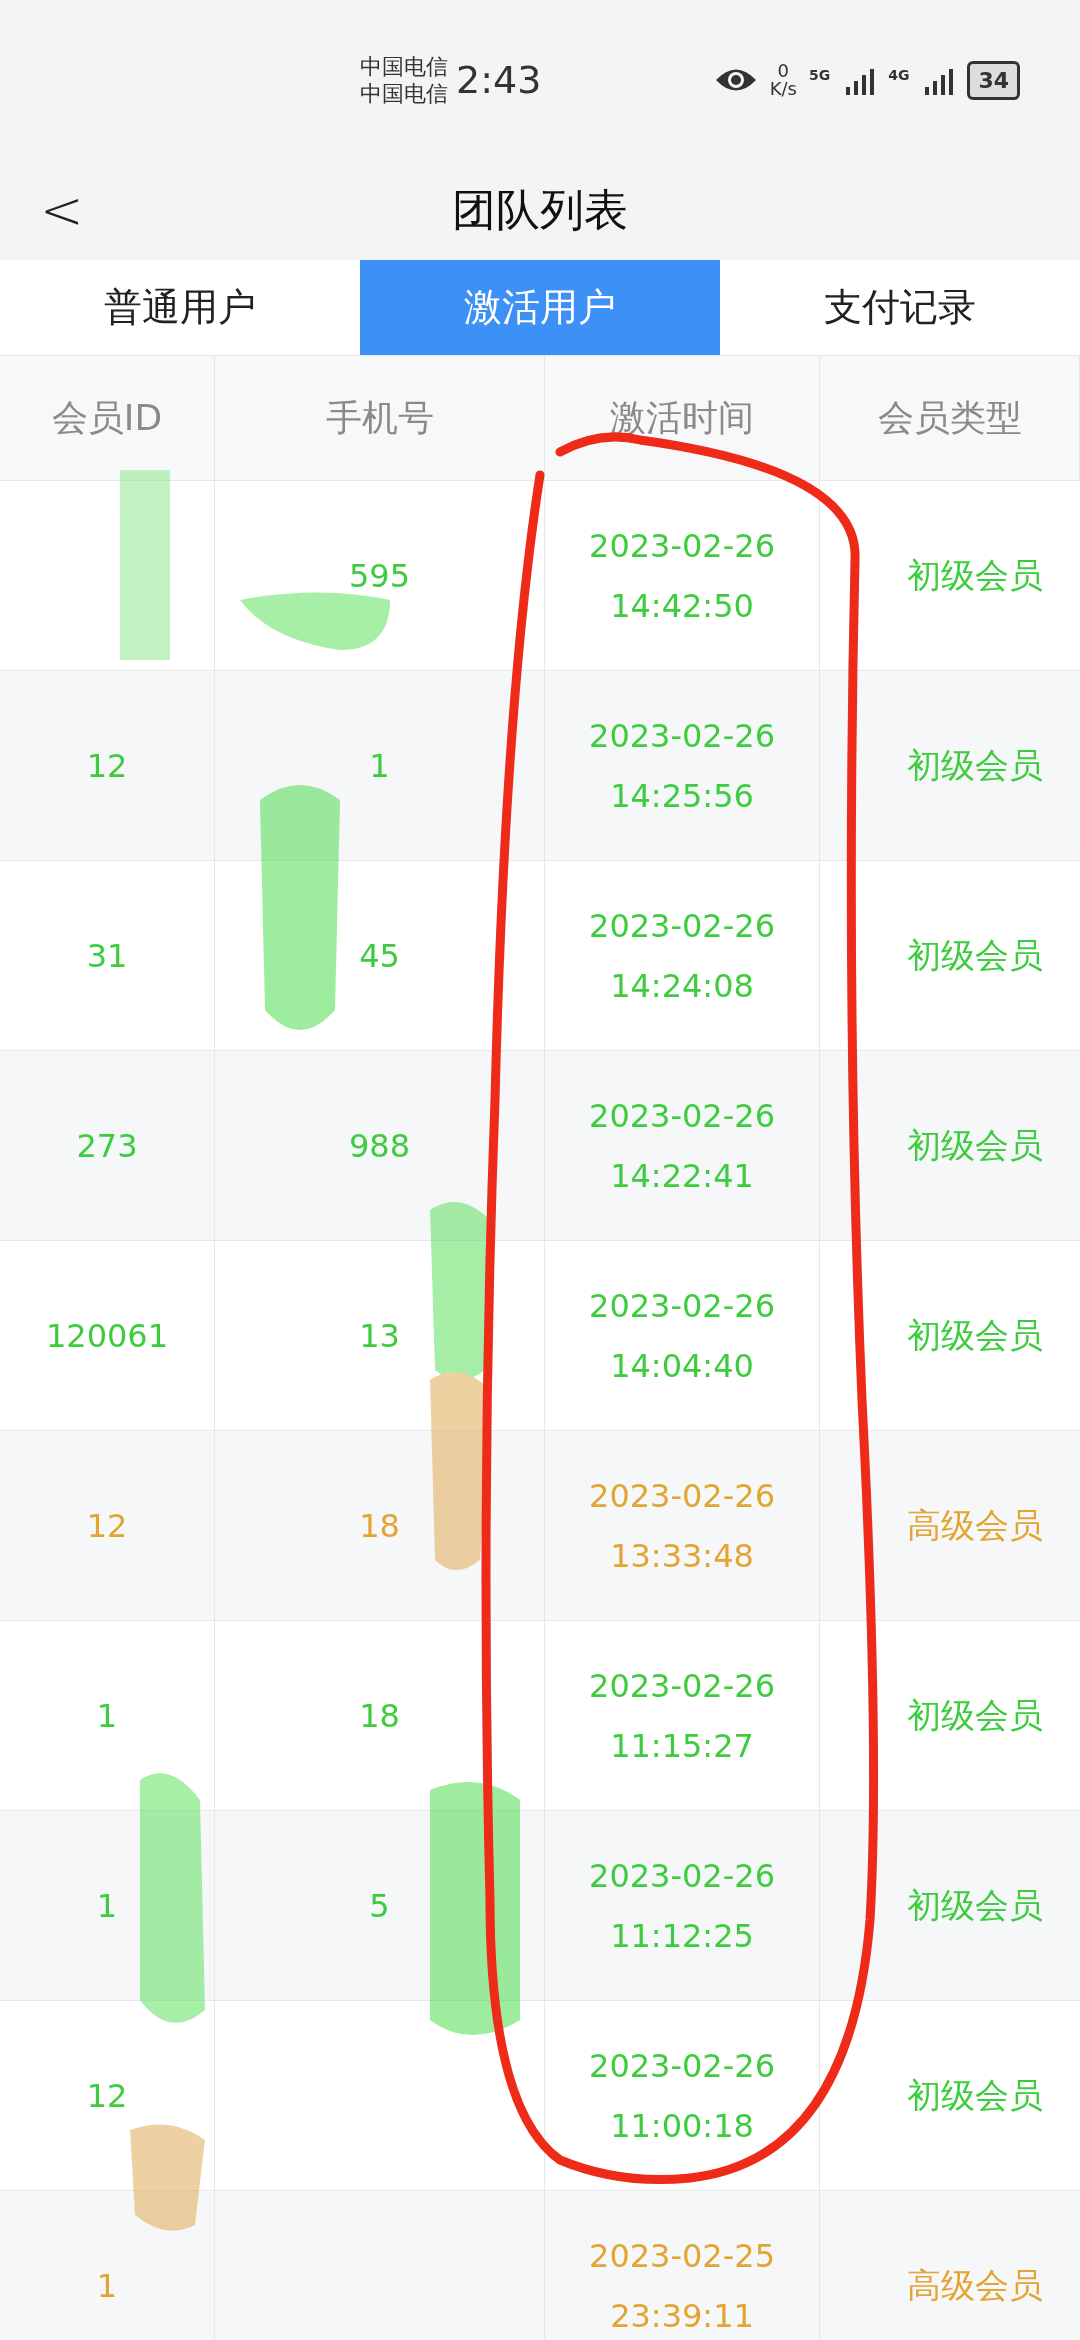 The width and height of the screenshot is (1080, 2340). Describe the element at coordinates (783, 71) in the screenshot. I see `speed-value: 0` at that location.